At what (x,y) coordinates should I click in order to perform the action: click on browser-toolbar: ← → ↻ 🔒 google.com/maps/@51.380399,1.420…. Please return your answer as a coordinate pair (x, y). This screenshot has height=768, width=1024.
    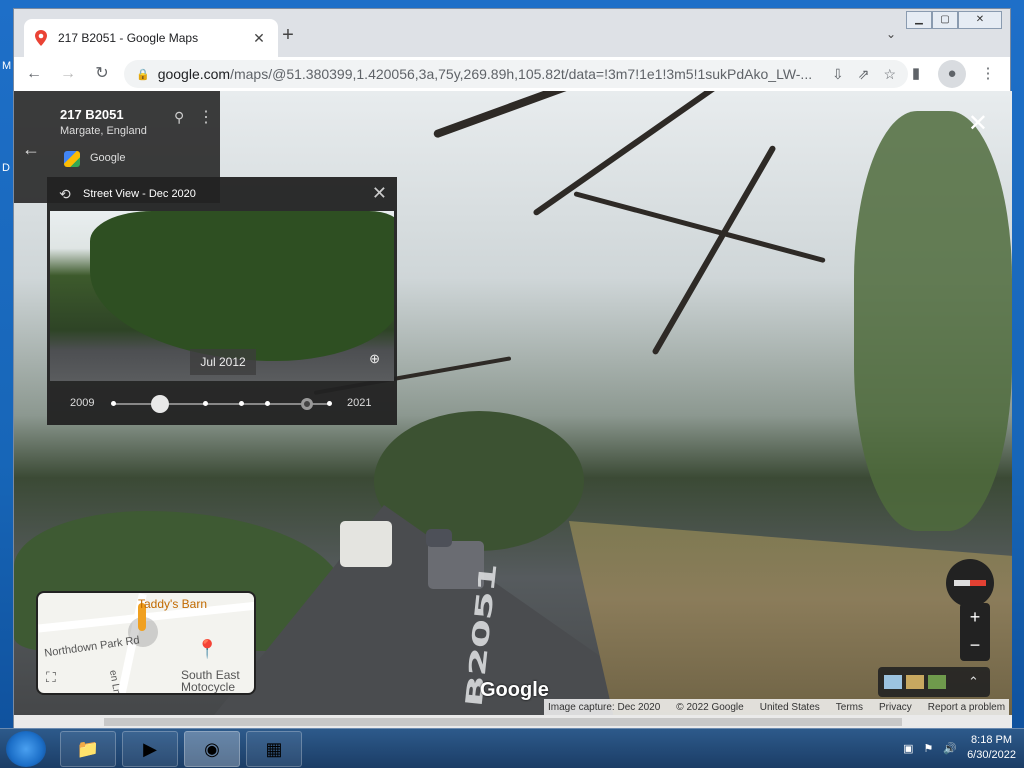
    Looking at the image, I should click on (512, 74).